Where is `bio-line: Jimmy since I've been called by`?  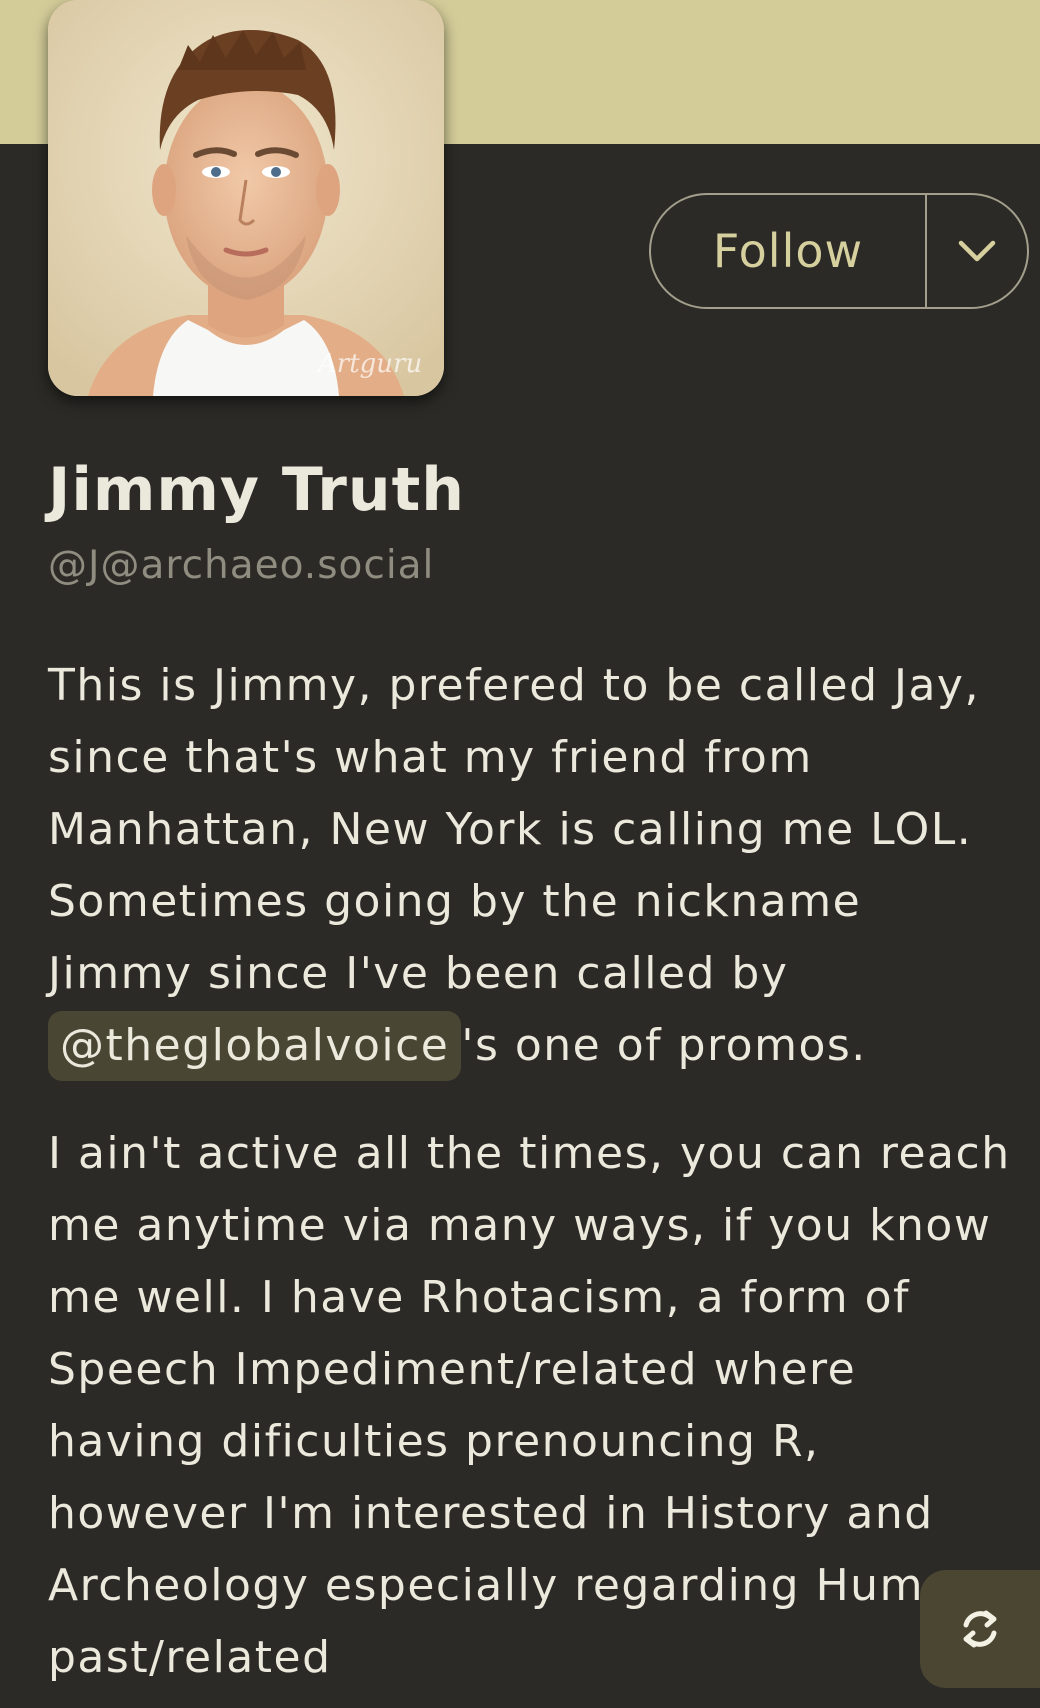
bio-line: Jimmy since I've been called by is located at coordinates (418, 973).